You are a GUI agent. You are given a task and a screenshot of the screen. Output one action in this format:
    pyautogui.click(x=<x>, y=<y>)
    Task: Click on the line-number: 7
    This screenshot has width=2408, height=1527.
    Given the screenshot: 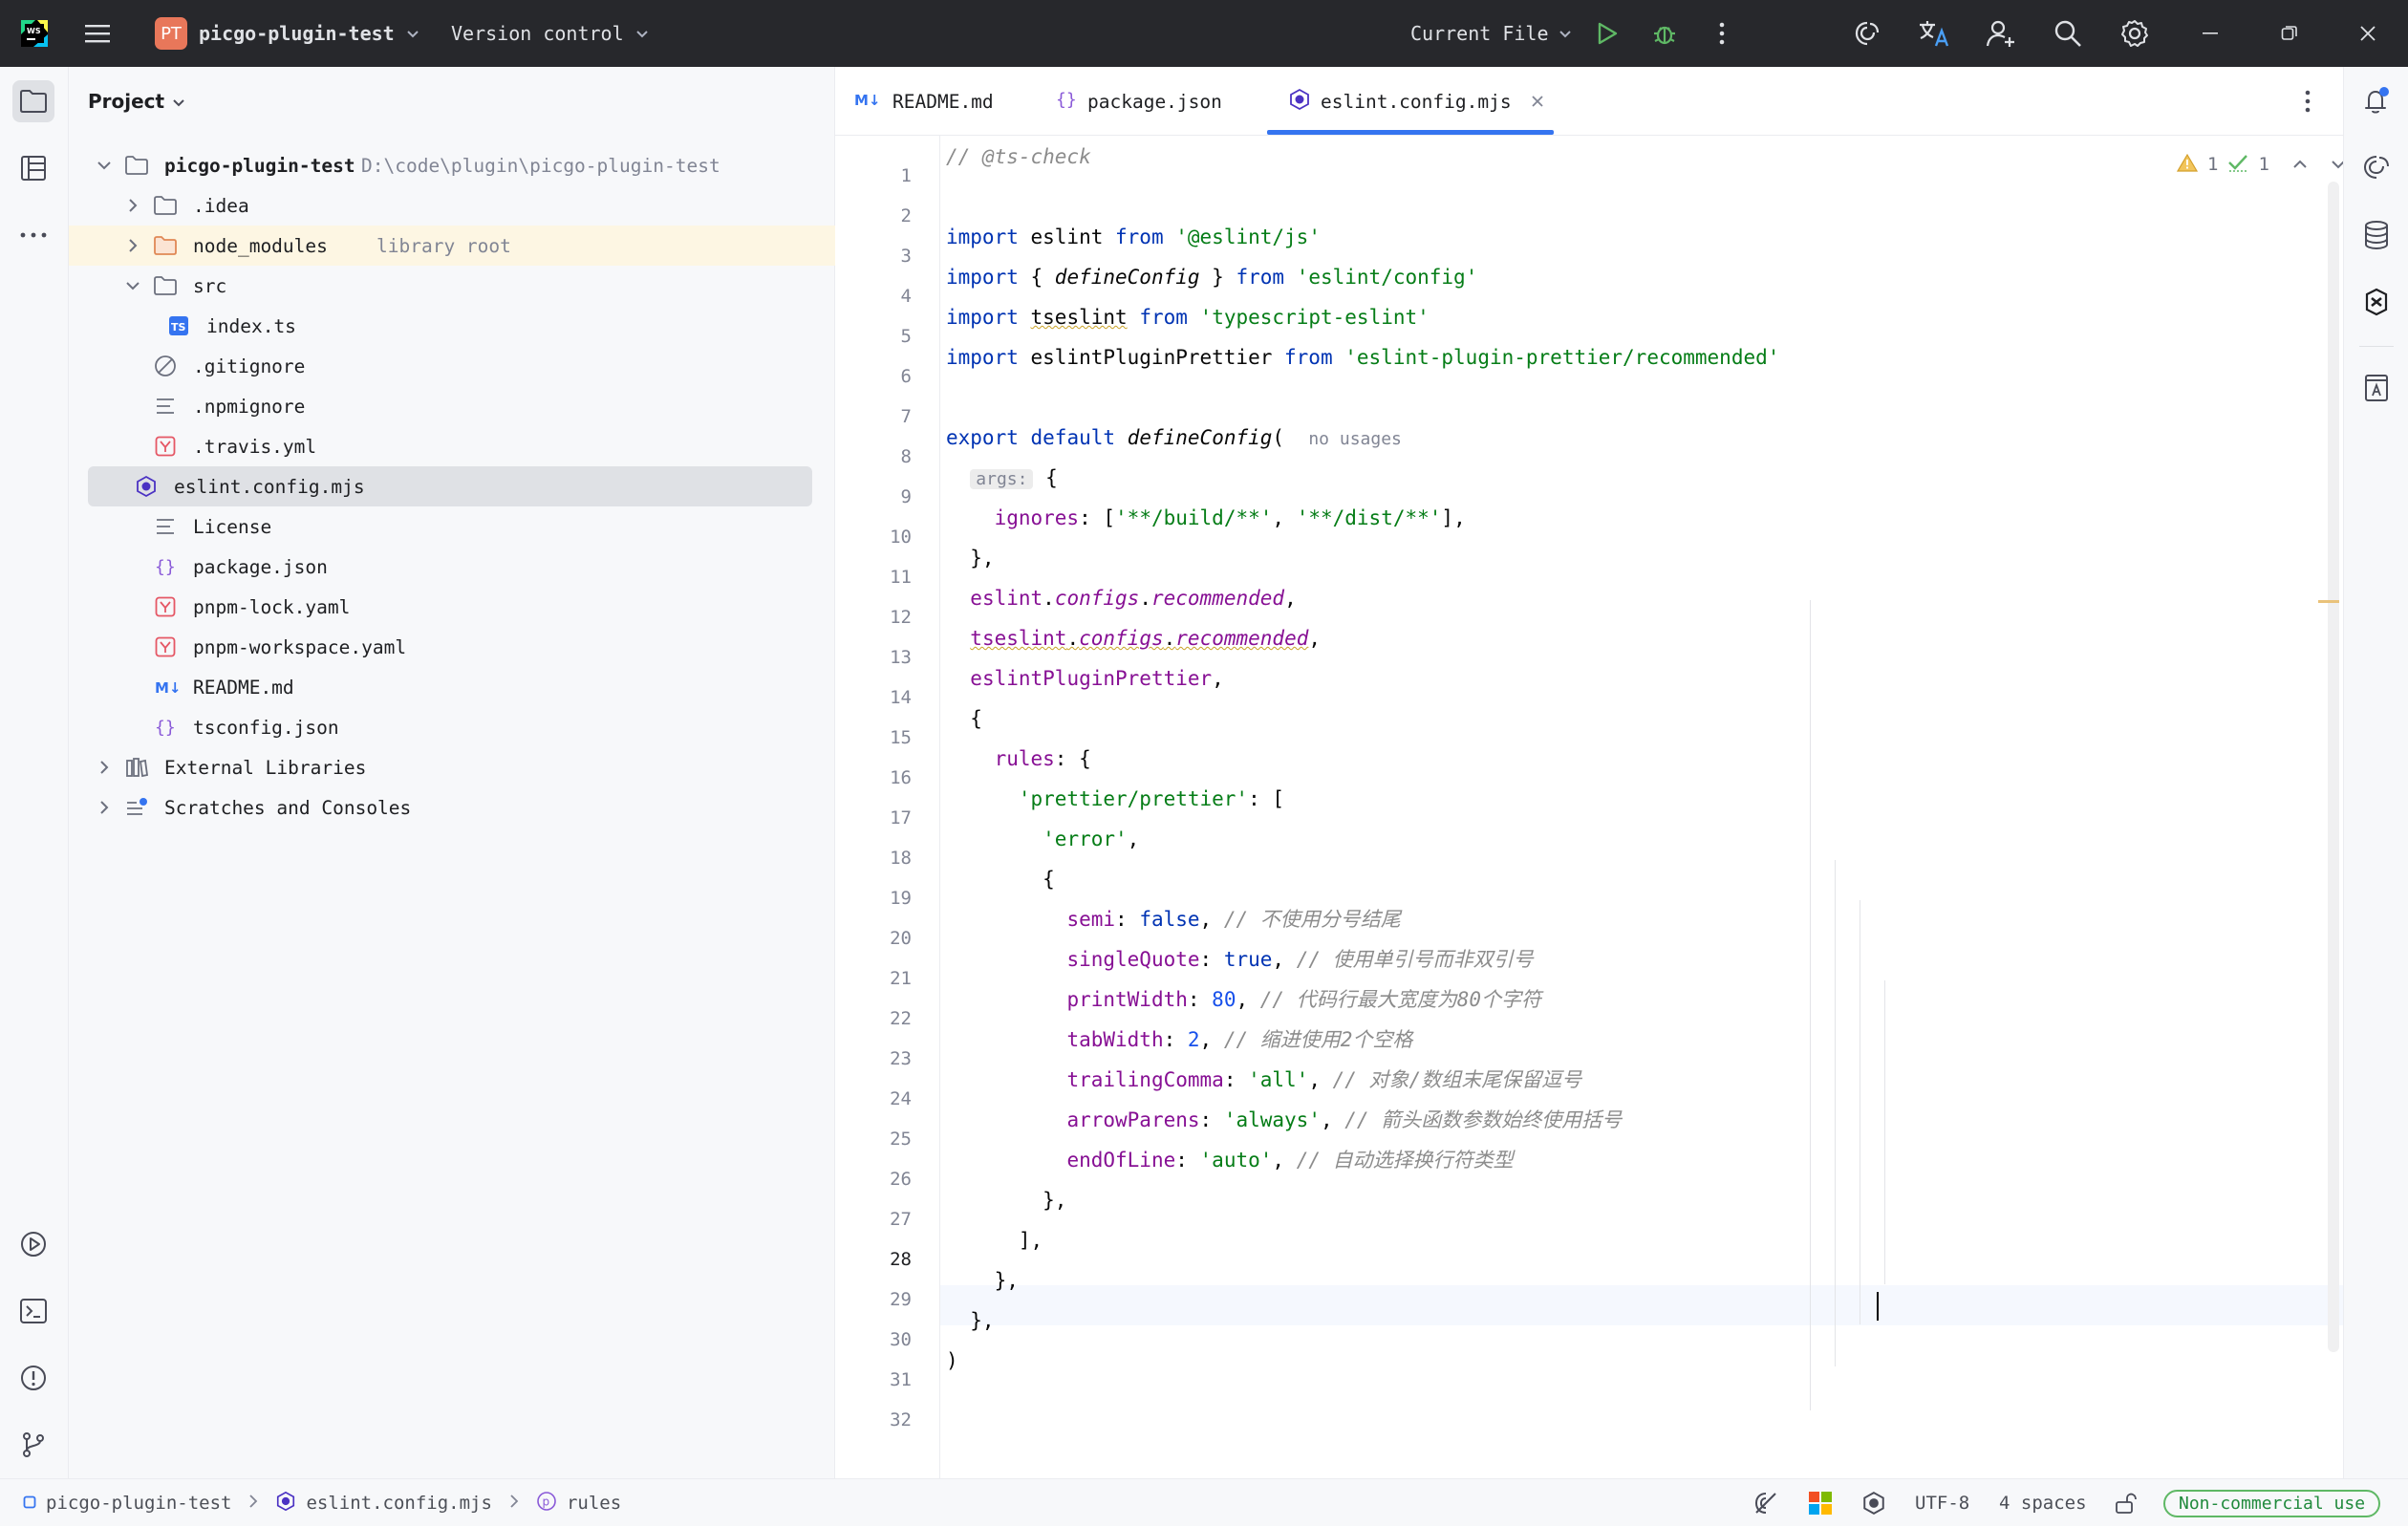 What is the action you would take?
    pyautogui.click(x=874, y=416)
    